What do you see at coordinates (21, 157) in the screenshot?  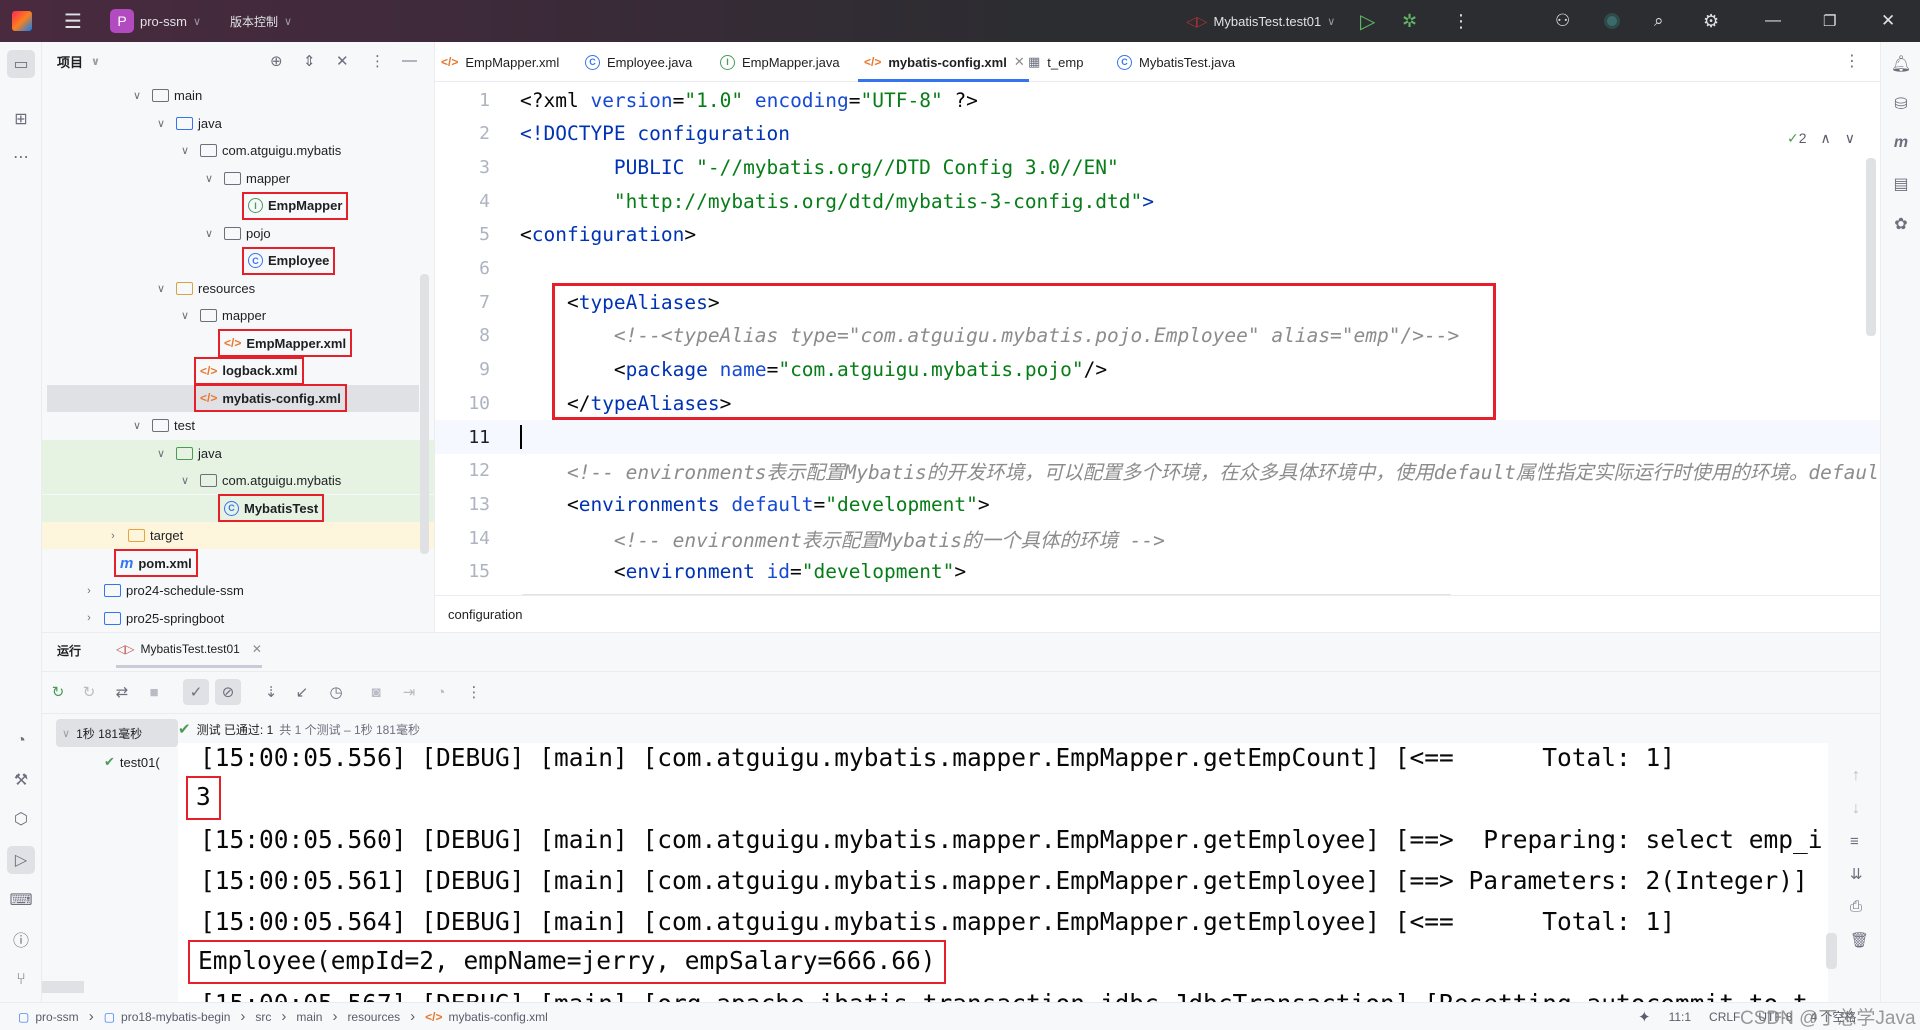 I see `more-tools-icon: ⋯` at bounding box center [21, 157].